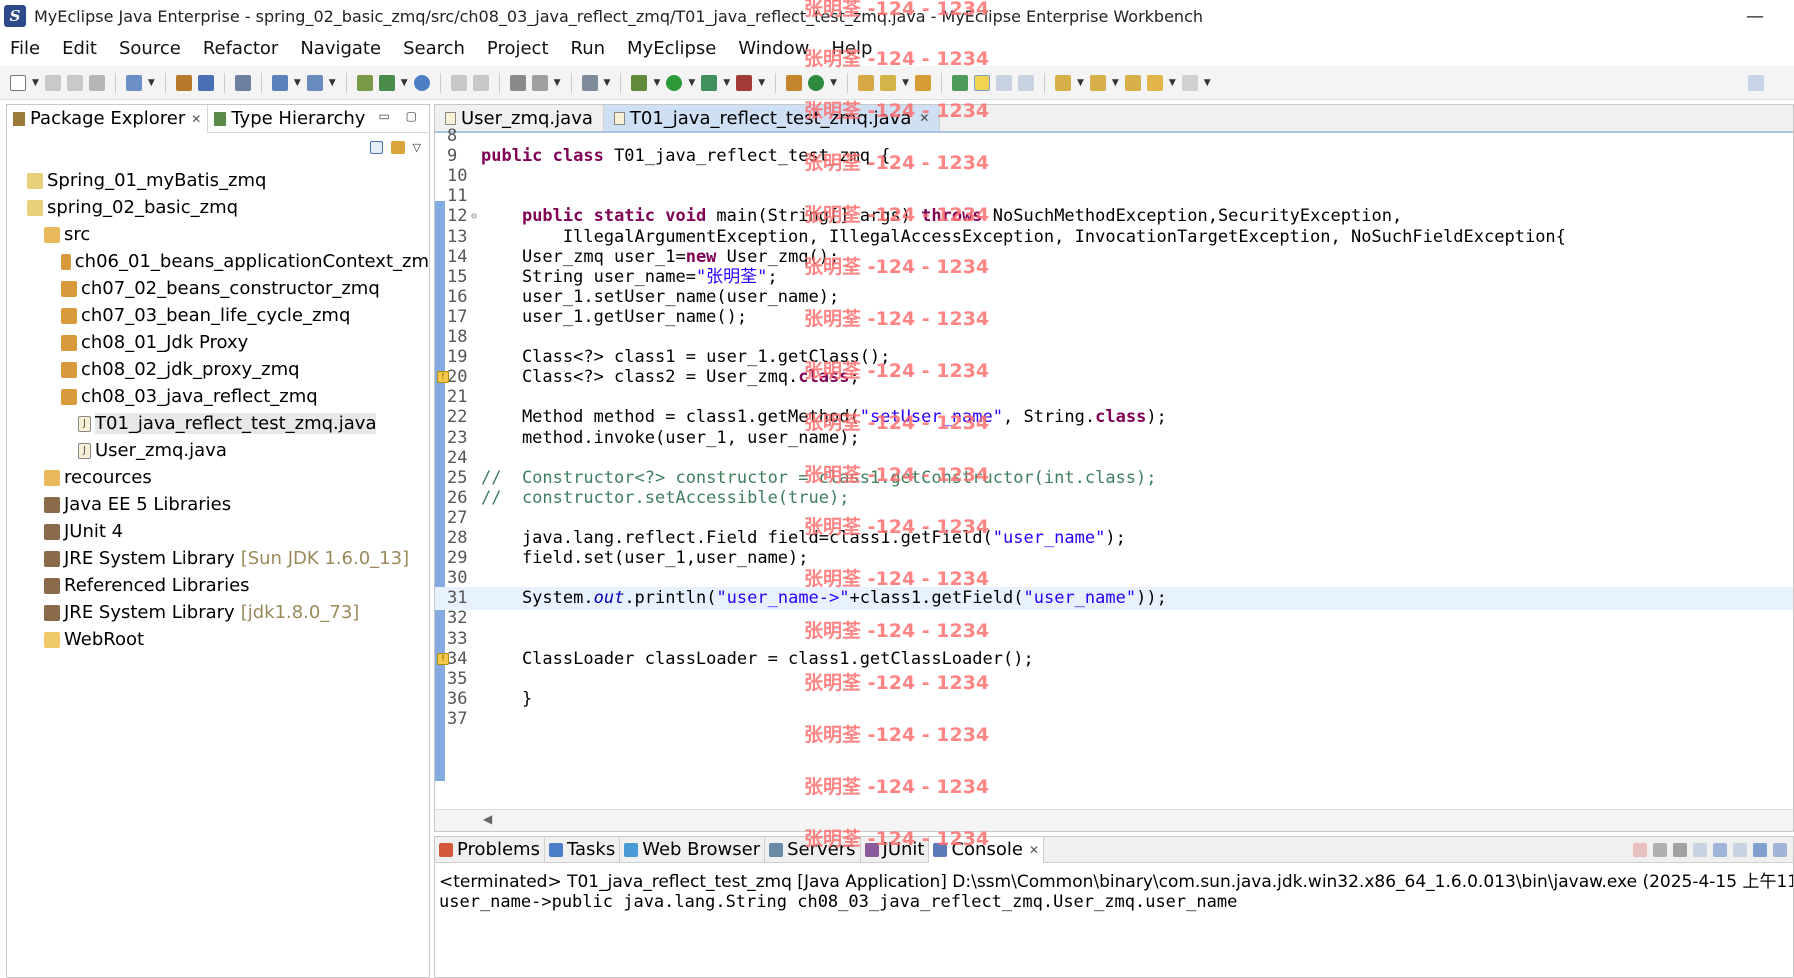 Image resolution: width=1794 pixels, height=978 pixels. Describe the element at coordinates (96, 82) in the screenshot. I see `print-icon` at that location.